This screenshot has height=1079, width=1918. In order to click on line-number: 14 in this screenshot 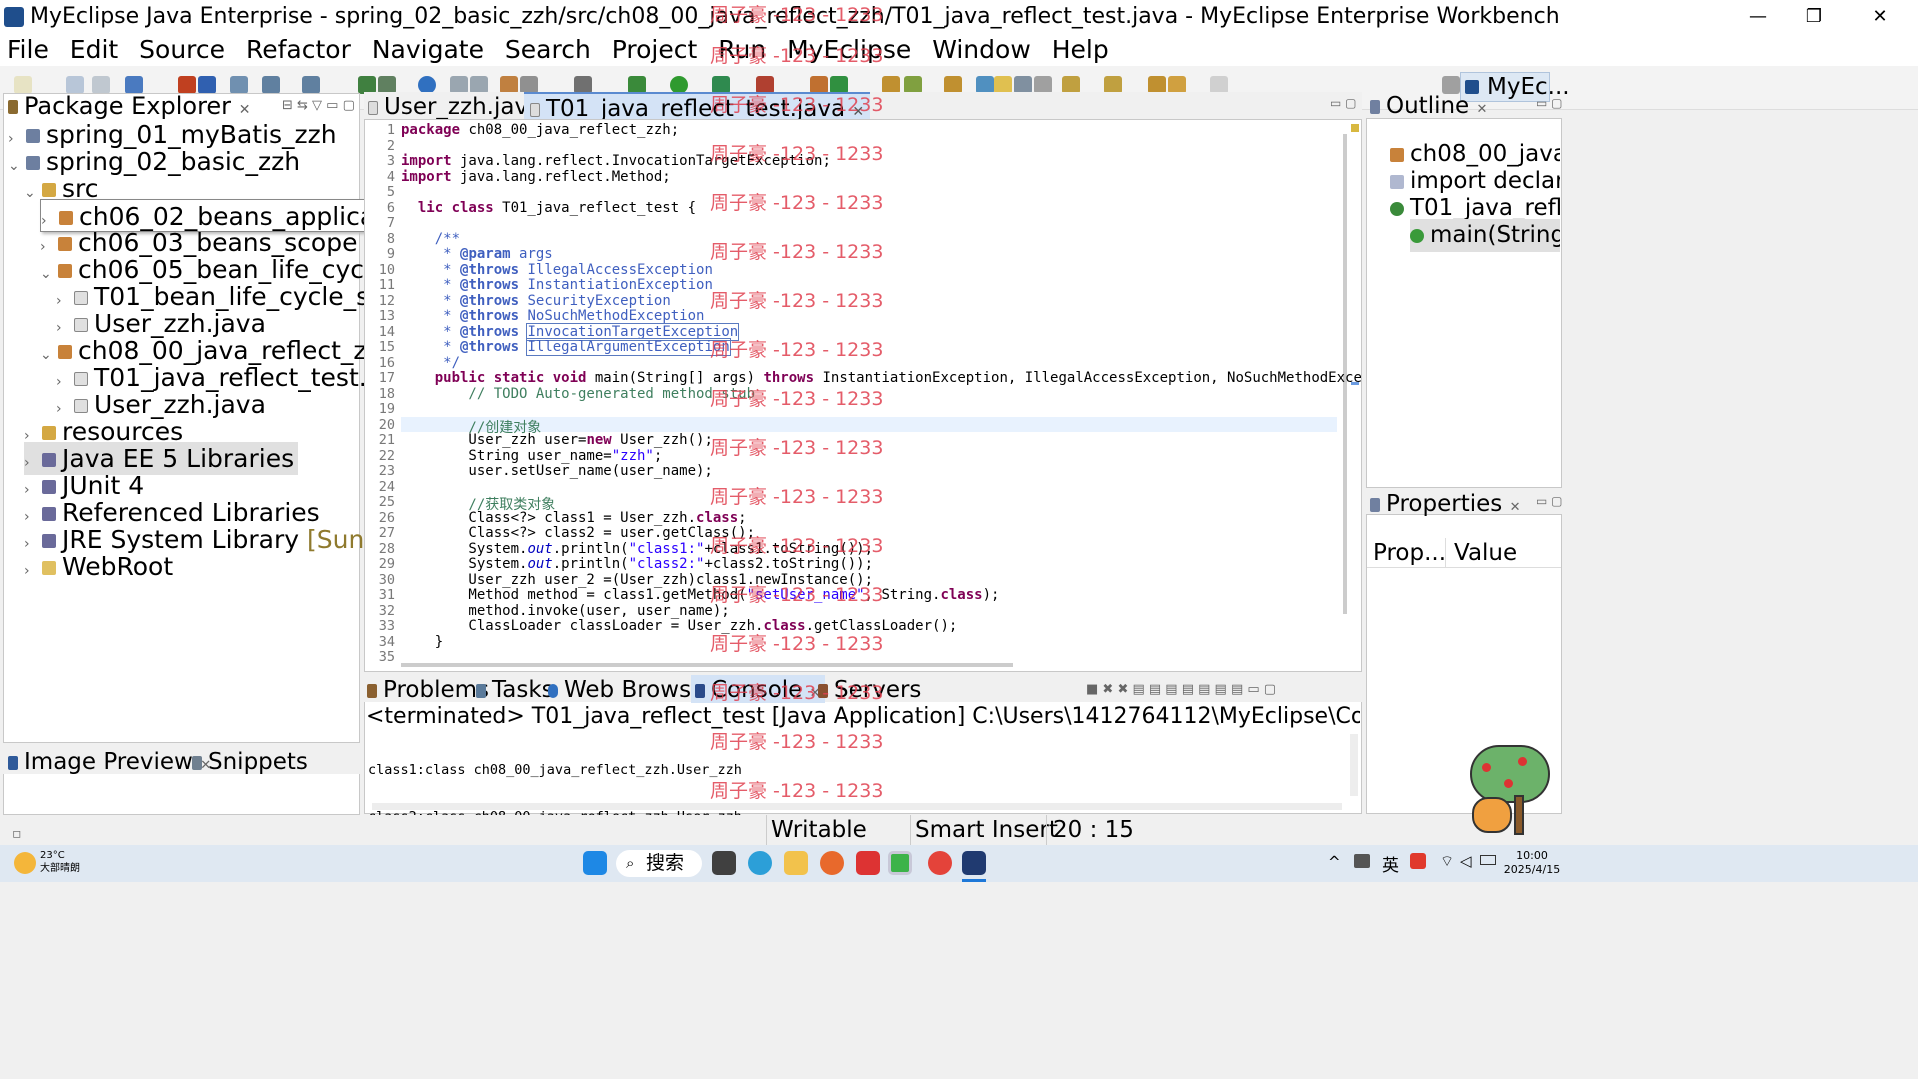, I will do `click(386, 331)`.